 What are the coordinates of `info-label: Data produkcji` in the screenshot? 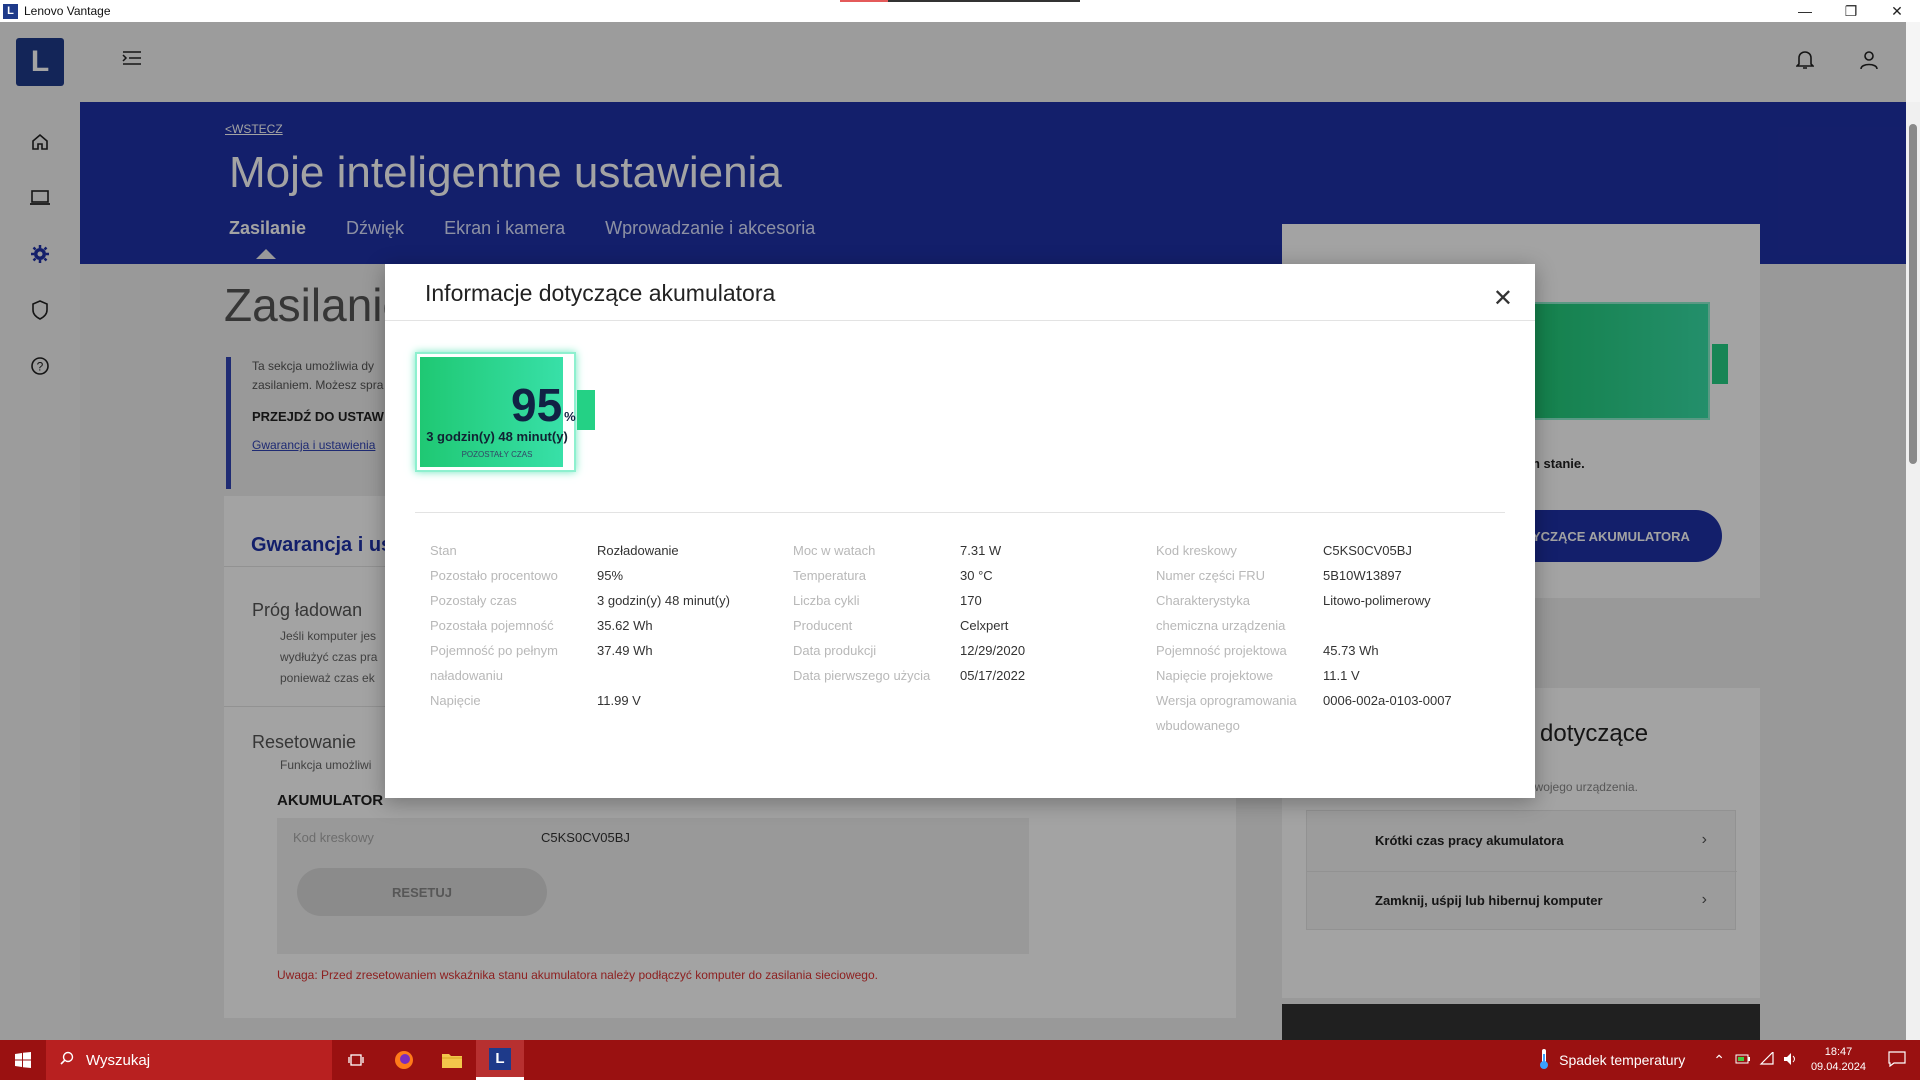 It's located at (835, 650).